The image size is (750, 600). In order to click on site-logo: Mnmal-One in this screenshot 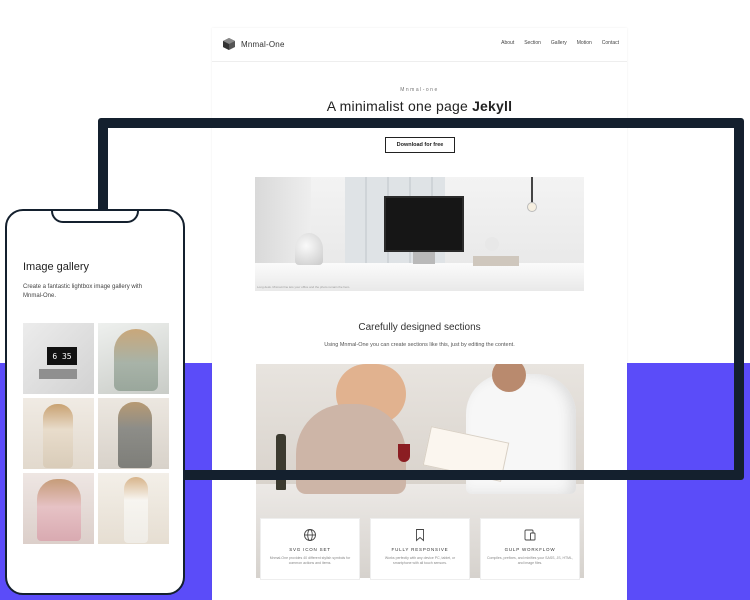, I will do `click(253, 44)`.